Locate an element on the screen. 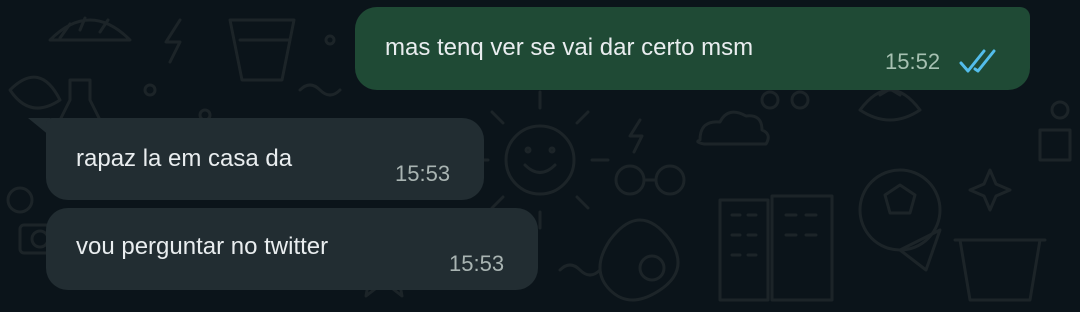  message-text: rapaz la em casa da is located at coordinates (184, 158).